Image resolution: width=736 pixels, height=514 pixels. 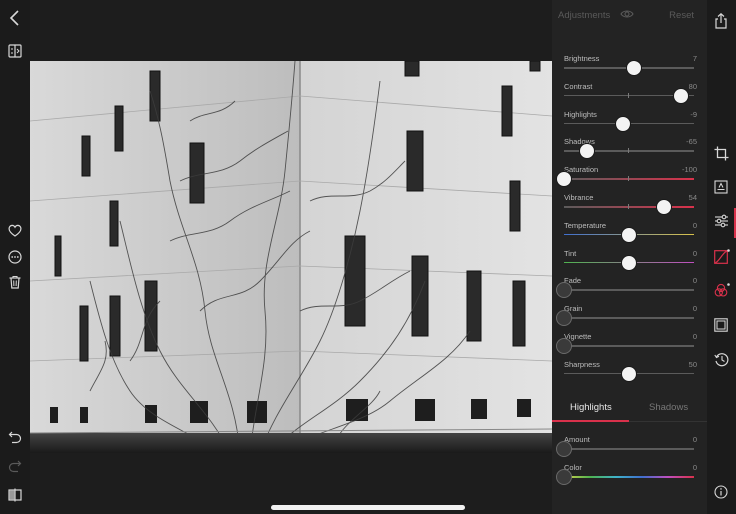 I want to click on contrast-label: Contrast, so click(x=578, y=86).